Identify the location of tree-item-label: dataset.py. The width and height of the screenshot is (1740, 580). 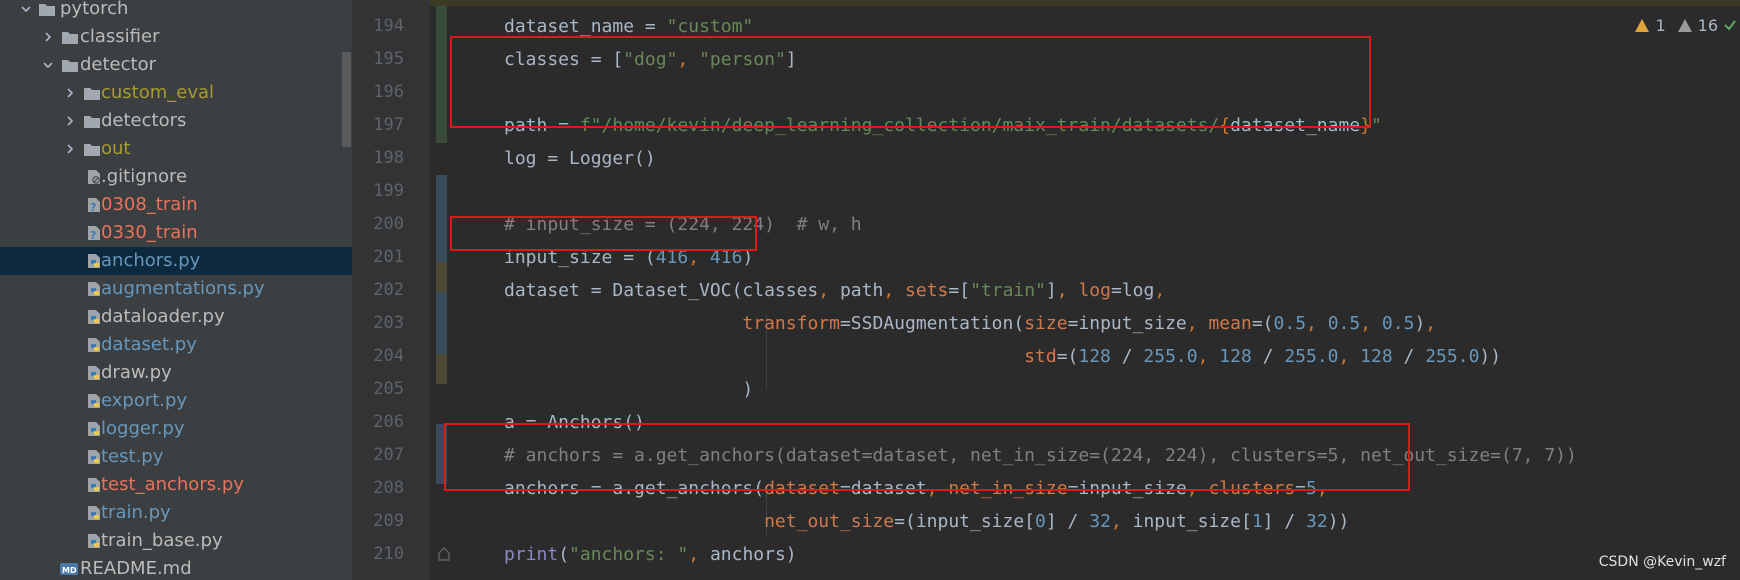
(149, 344).